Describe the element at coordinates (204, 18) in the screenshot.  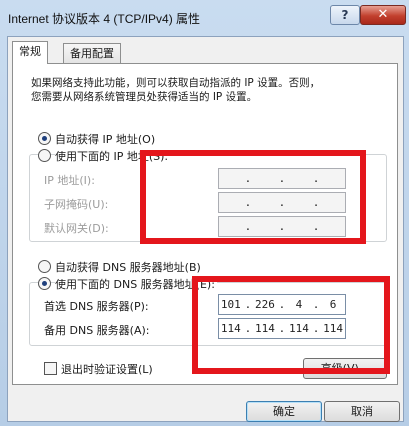
I see `title-bar: Internet 协议版本 4 (TCP/IPv4) 属性 ? ✕` at that location.